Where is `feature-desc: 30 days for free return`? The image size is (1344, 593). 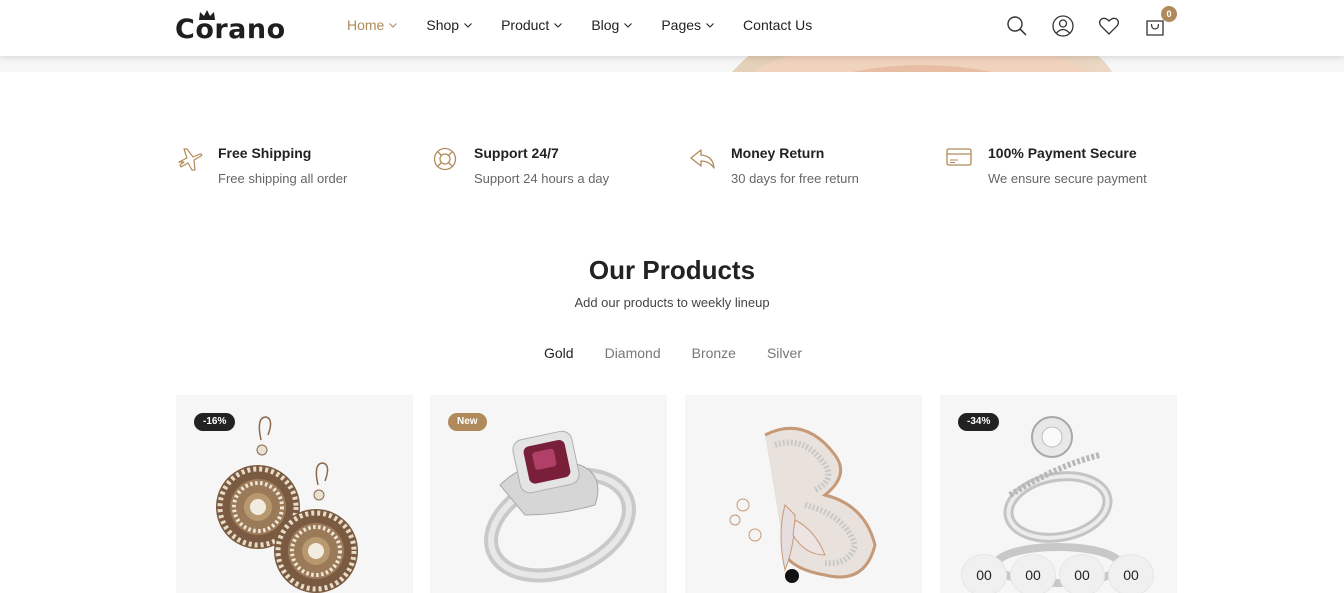 feature-desc: 30 days for free return is located at coordinates (795, 178).